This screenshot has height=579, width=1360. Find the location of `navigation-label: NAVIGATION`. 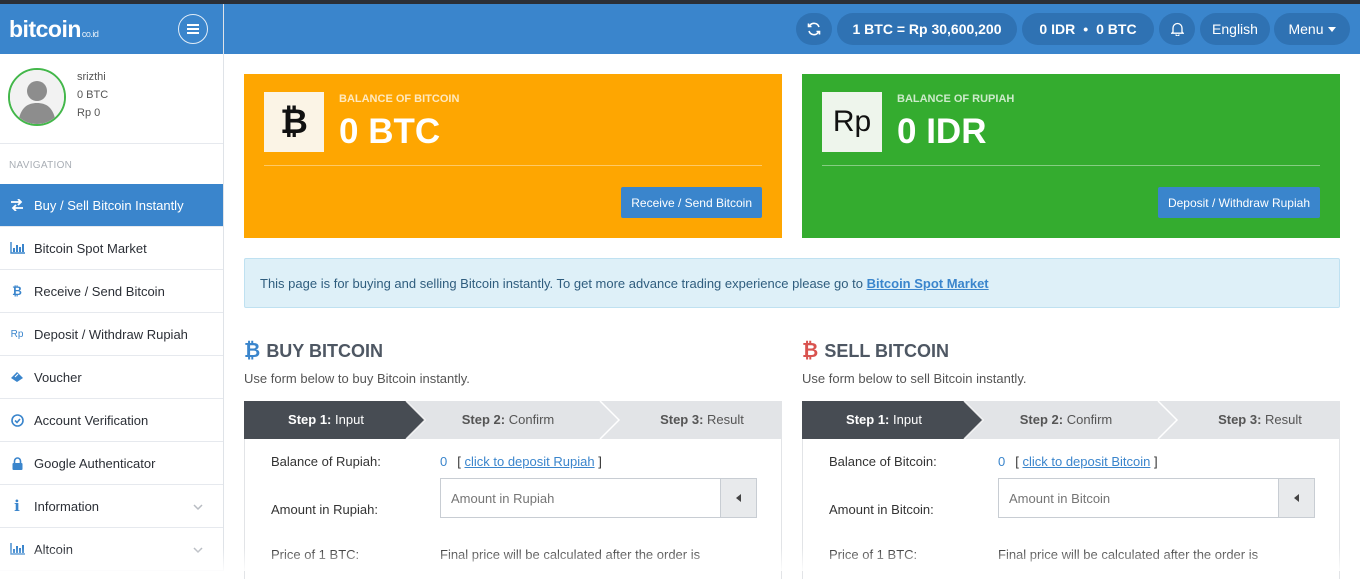

navigation-label: NAVIGATION is located at coordinates (41, 165).